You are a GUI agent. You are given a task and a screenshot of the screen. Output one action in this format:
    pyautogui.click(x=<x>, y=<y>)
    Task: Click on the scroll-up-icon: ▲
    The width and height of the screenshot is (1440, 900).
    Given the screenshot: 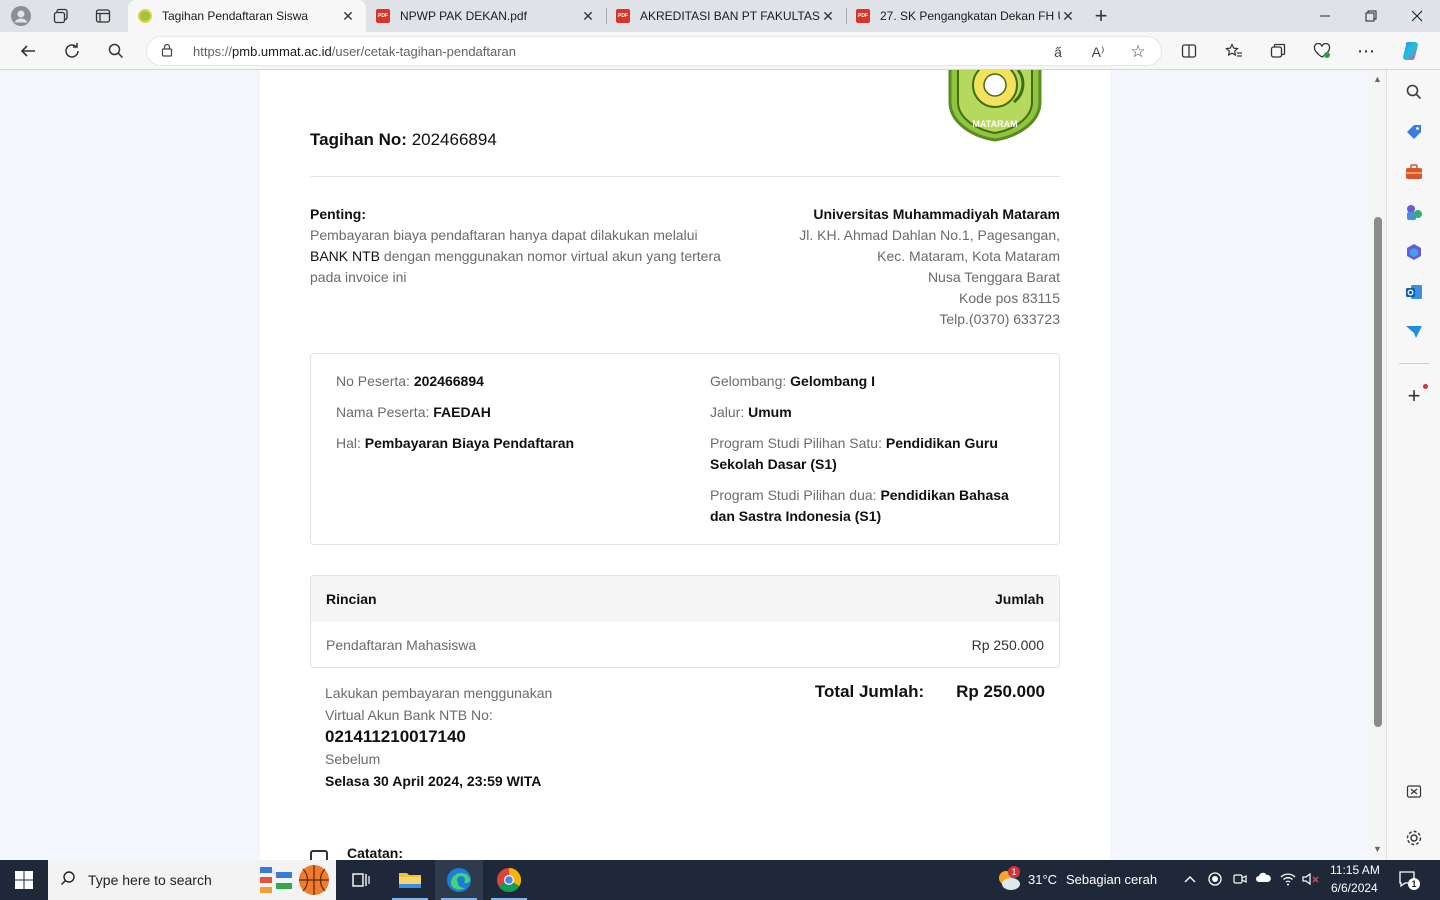 What is the action you would take?
    pyautogui.click(x=1377, y=79)
    